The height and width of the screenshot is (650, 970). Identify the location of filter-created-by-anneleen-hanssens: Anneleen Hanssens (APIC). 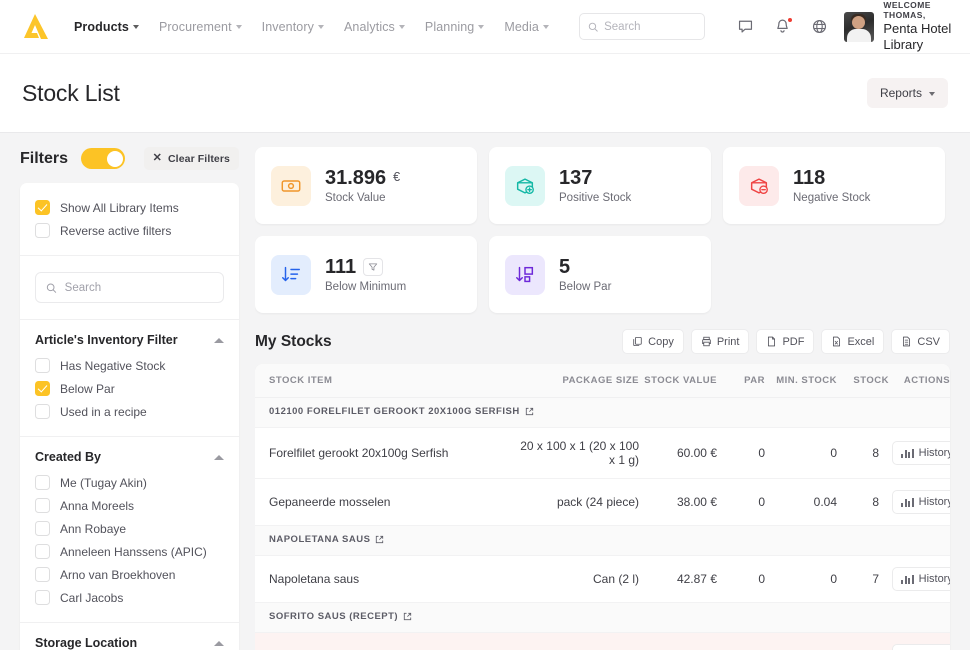
(129, 551).